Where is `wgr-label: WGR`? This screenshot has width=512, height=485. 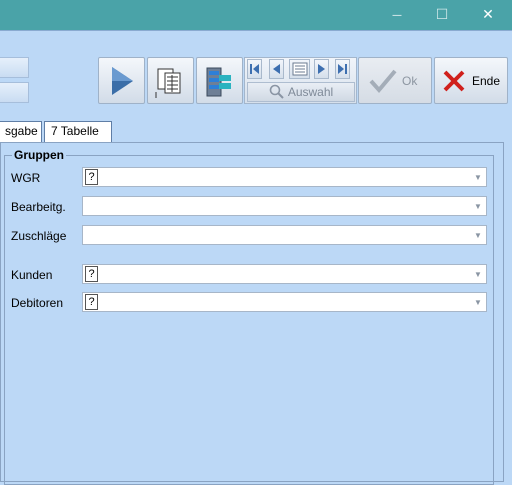 wgr-label: WGR is located at coordinates (26, 178).